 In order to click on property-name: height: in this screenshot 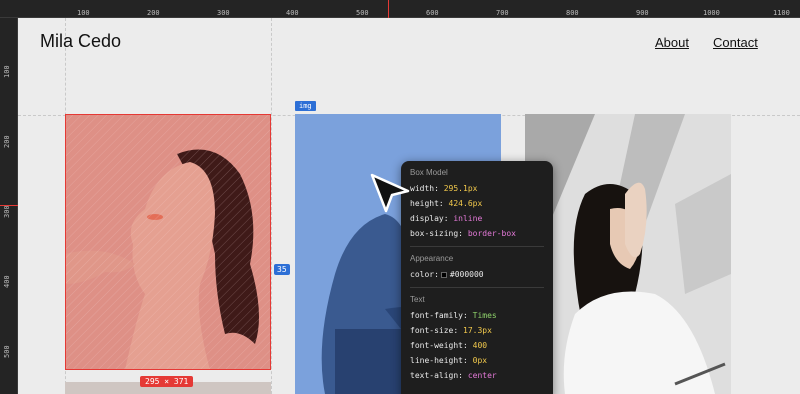, I will do `click(427, 203)`.